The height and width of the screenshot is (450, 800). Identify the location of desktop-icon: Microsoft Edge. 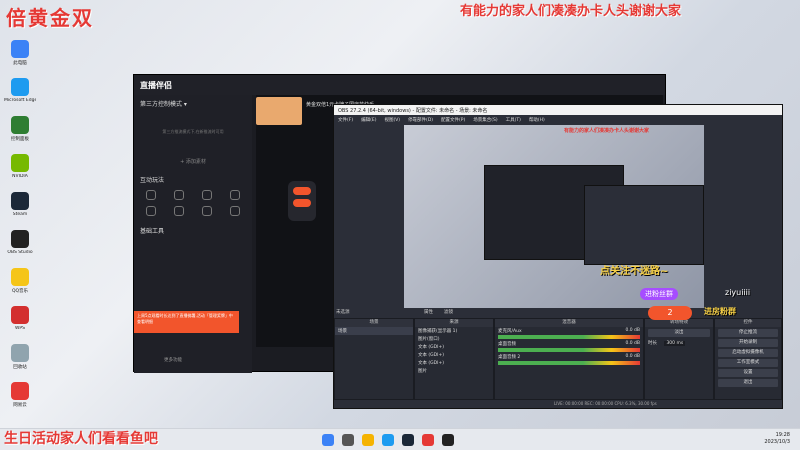
(20, 95).